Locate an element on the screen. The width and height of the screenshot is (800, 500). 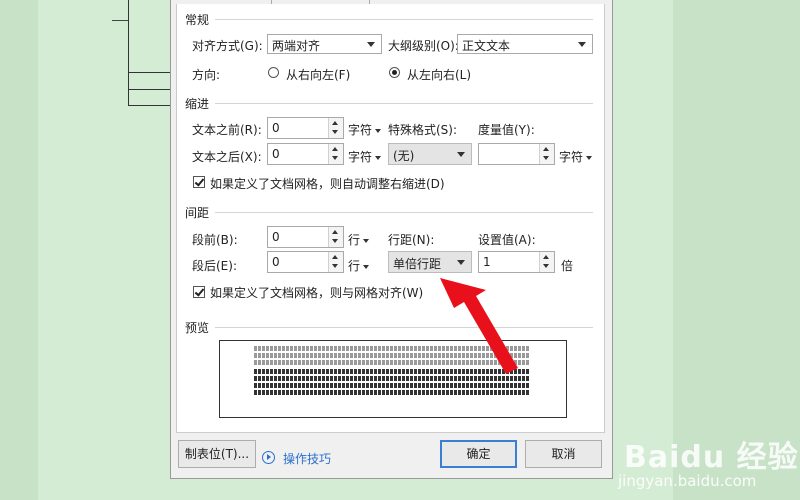
arrow-shape is located at coordinates (479, 326).